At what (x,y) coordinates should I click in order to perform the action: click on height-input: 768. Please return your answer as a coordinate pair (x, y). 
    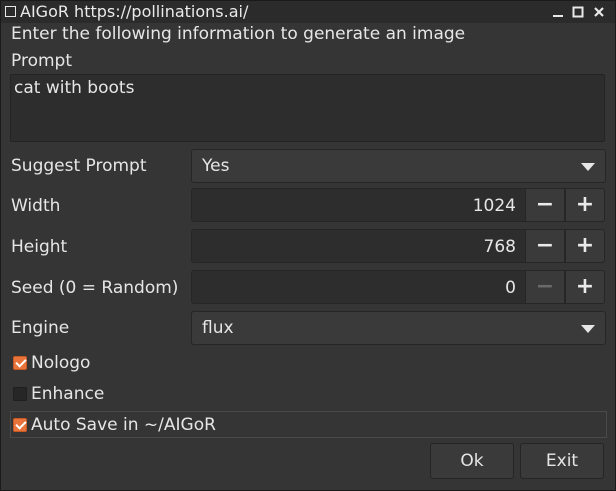
    Looking at the image, I should click on (358, 246).